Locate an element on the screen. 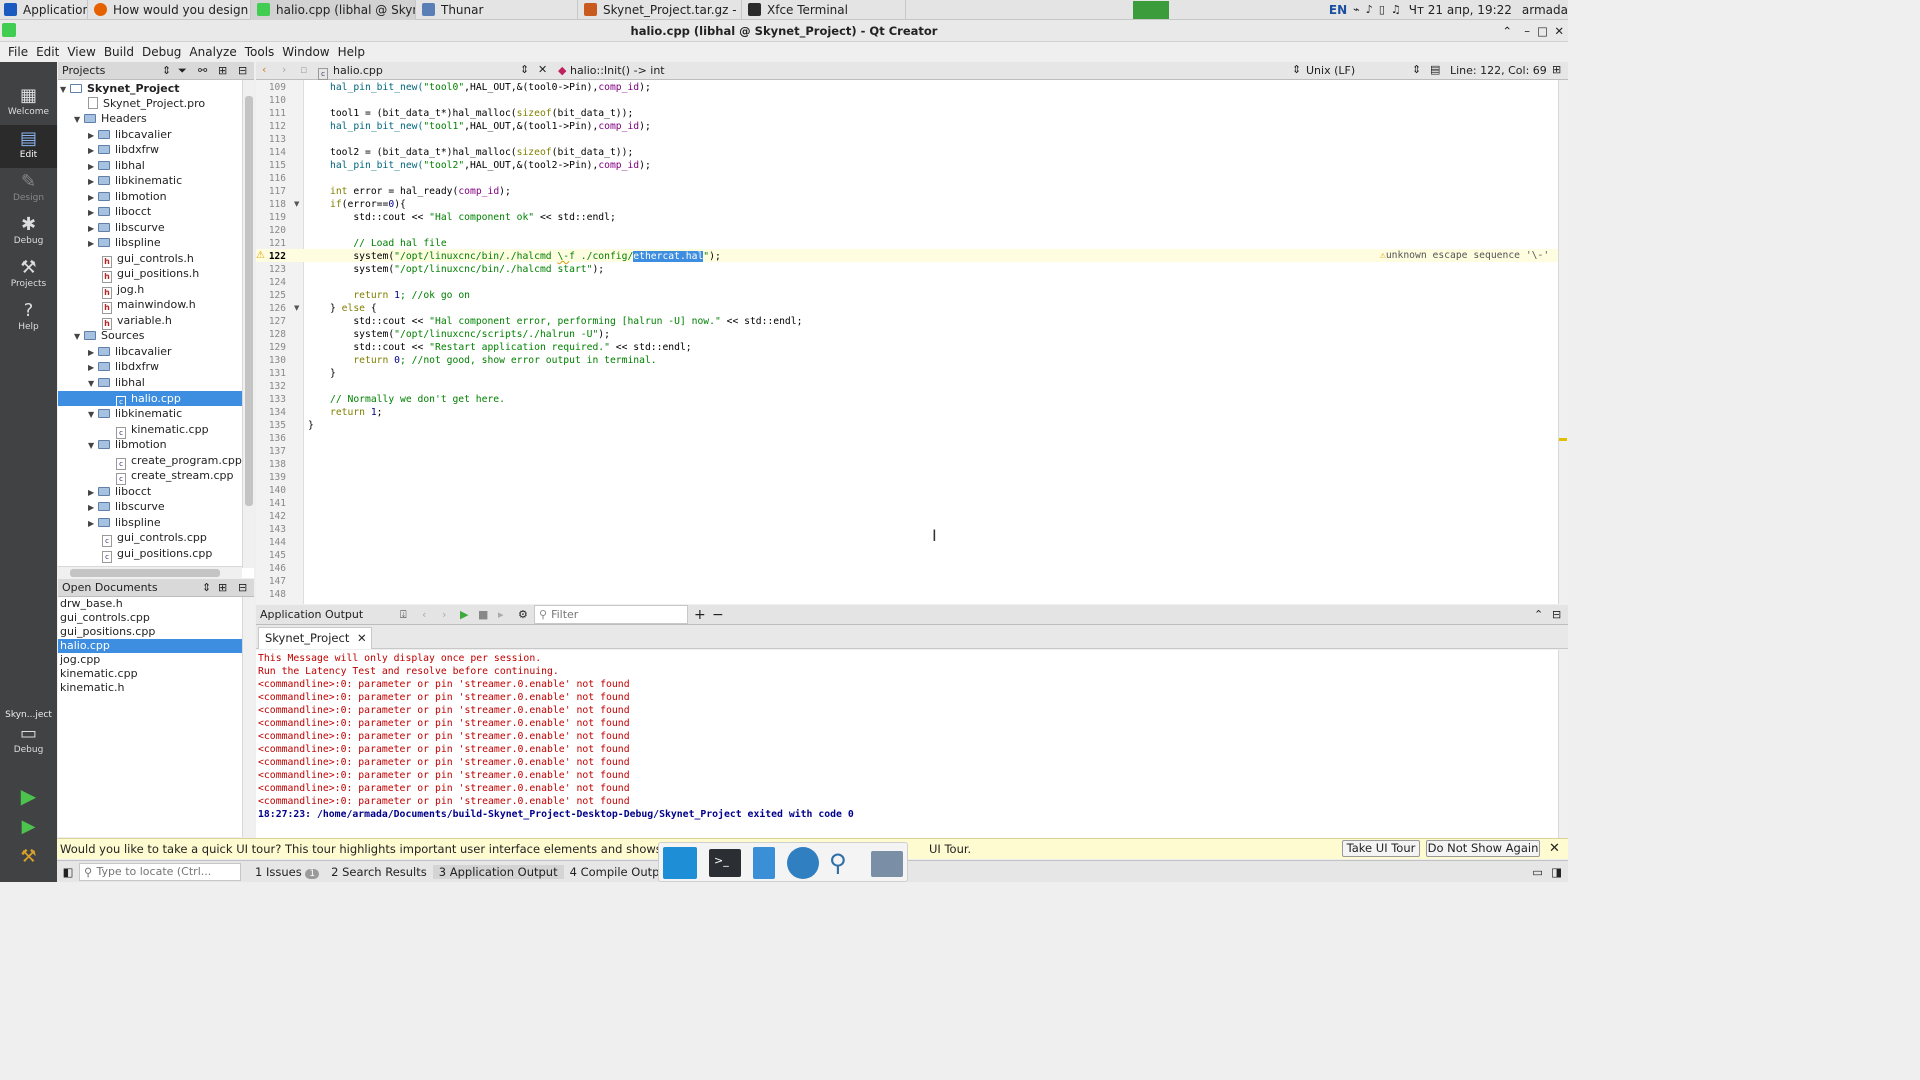  symbol-selector: ◆ halio::Init() -> int is located at coordinates (611, 70).